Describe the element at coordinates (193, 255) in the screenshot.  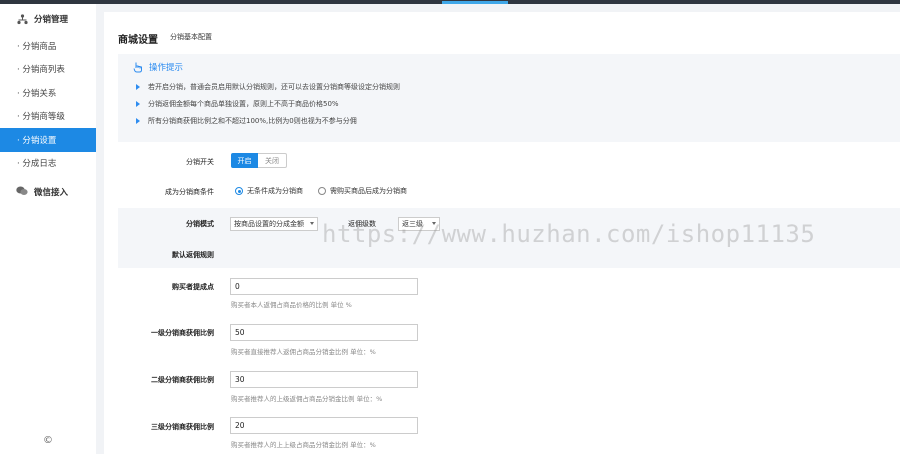
I see `default-rule-label: 默认返佣规则` at that location.